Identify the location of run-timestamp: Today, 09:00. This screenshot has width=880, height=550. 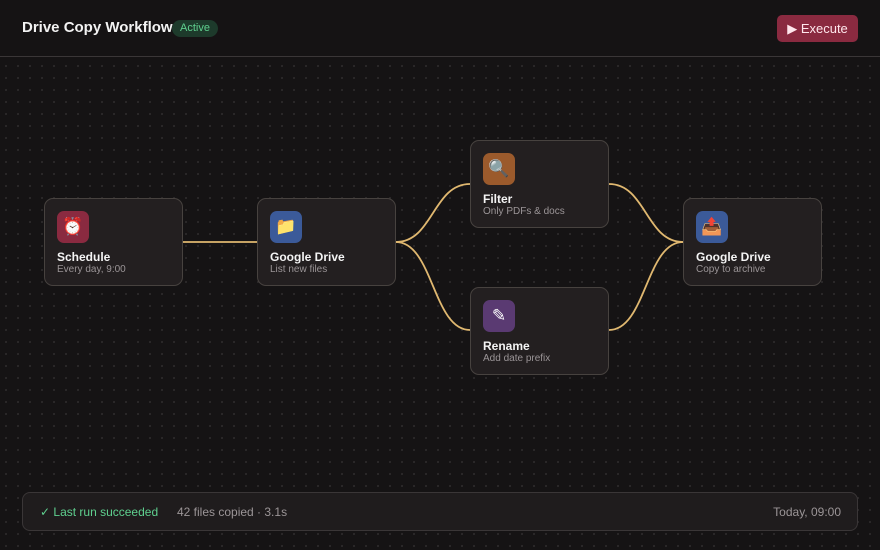
(807, 512).